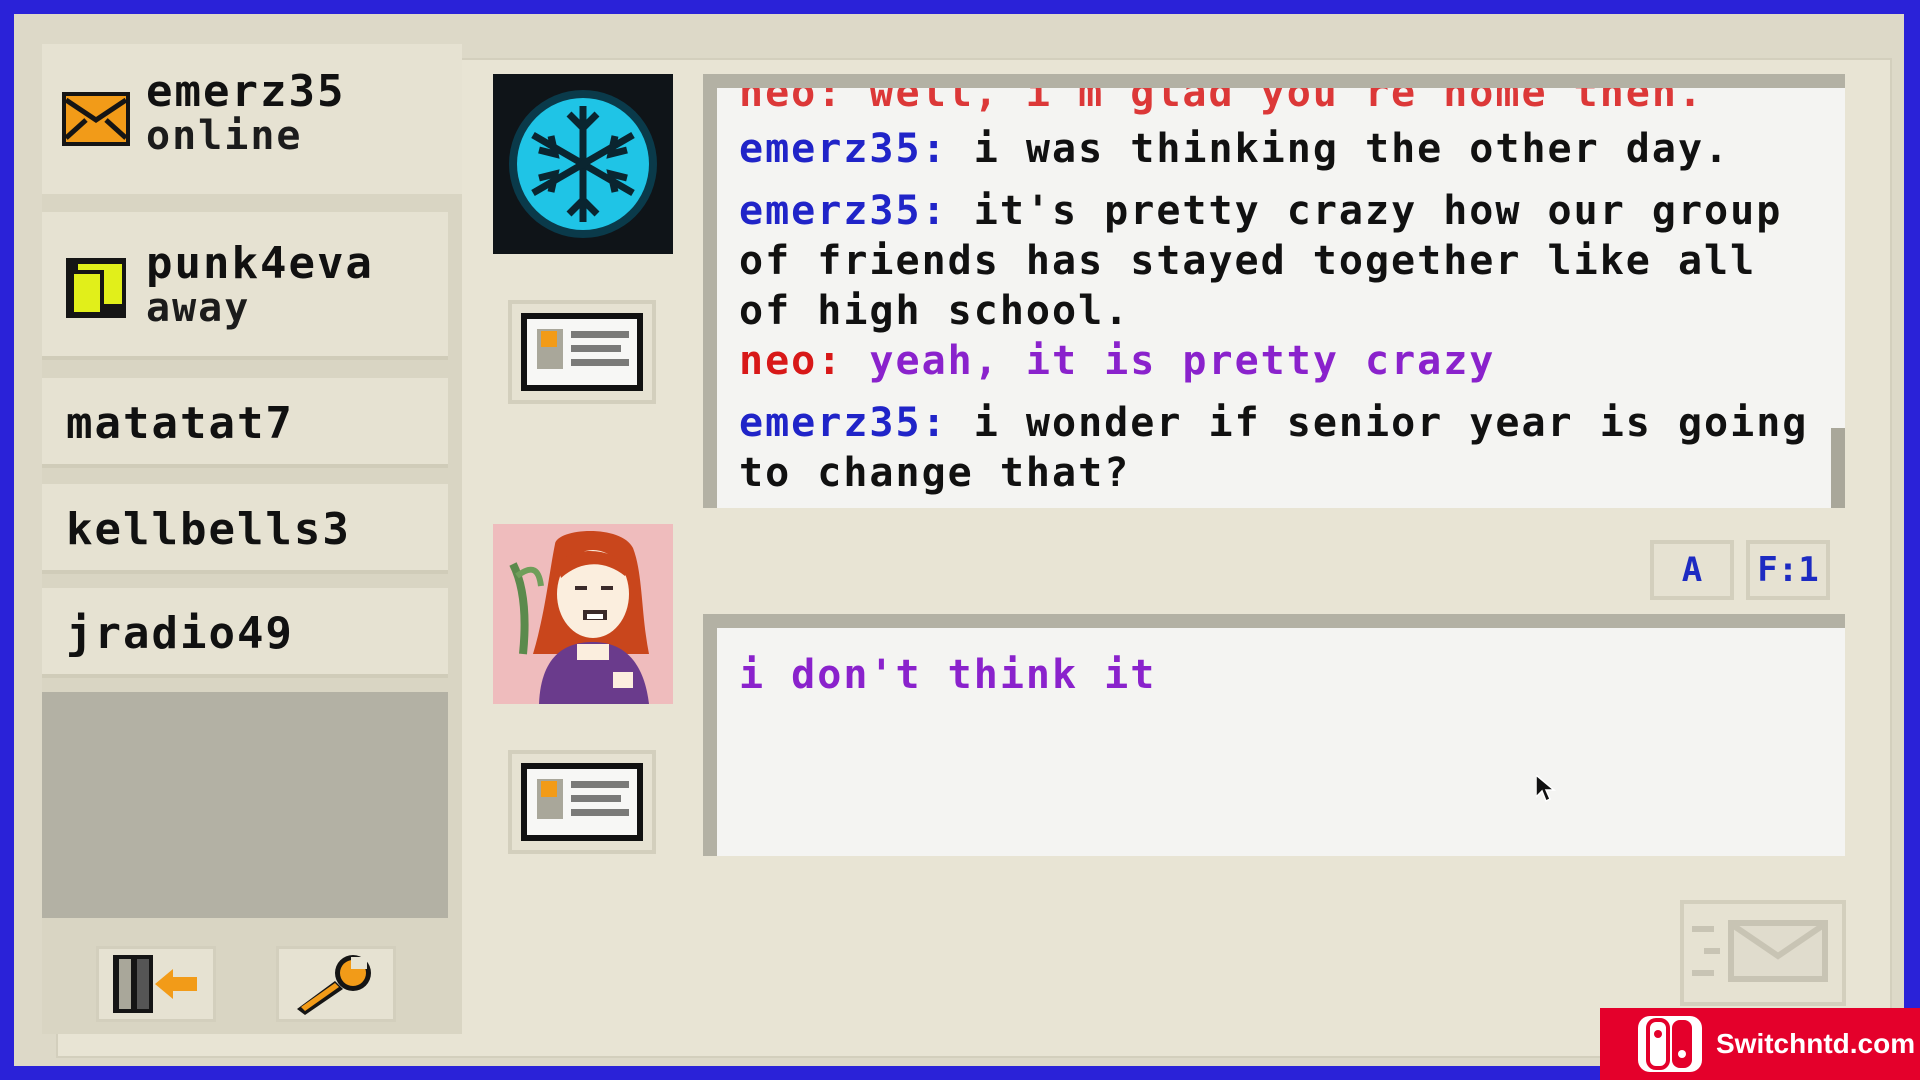 Image resolution: width=1920 pixels, height=1080 pixels. Describe the element at coordinates (180, 633) in the screenshot. I see `contact-name: jradio49` at that location.